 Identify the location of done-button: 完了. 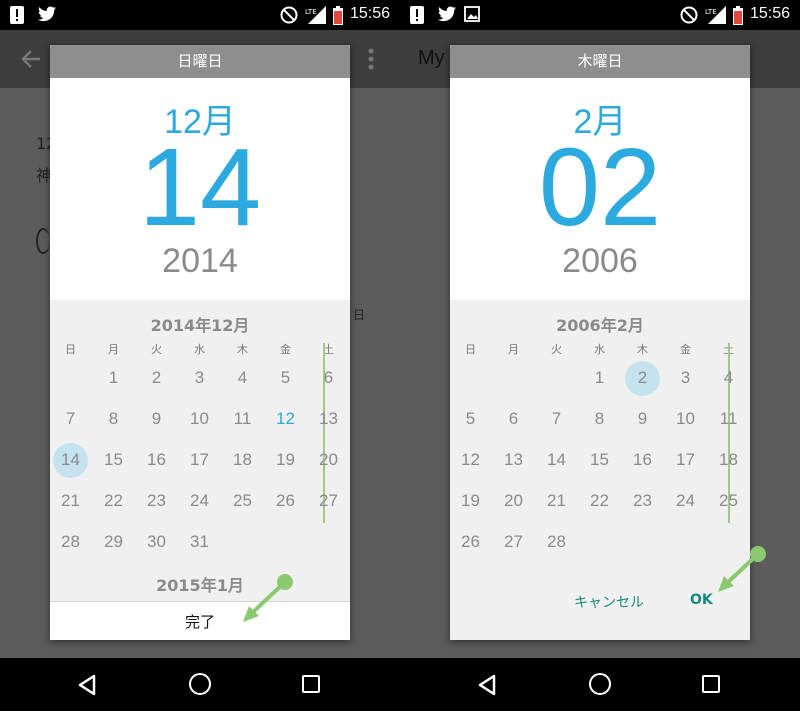
(200, 621).